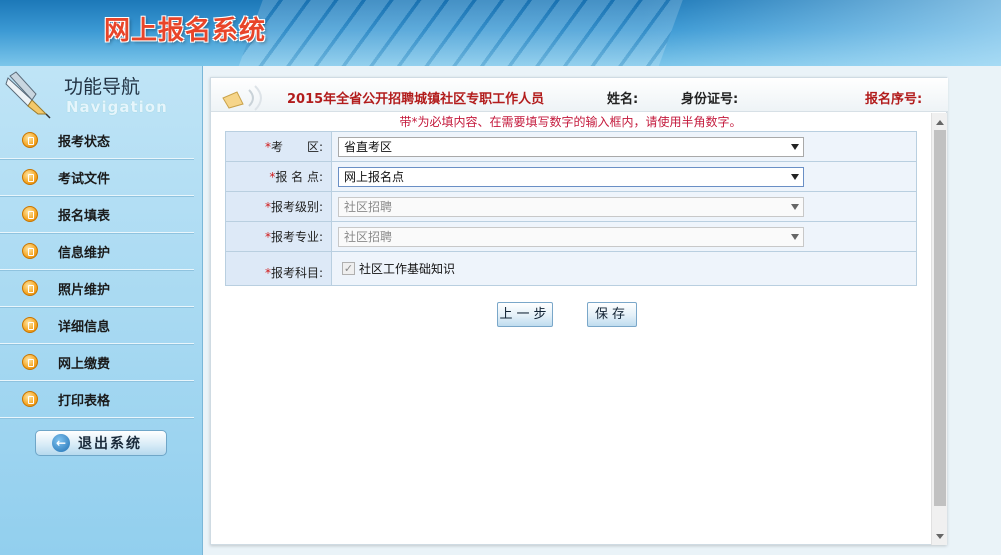  Describe the element at coordinates (84, 142) in the screenshot. I see `sidebar-item-label: 报考状态` at that location.